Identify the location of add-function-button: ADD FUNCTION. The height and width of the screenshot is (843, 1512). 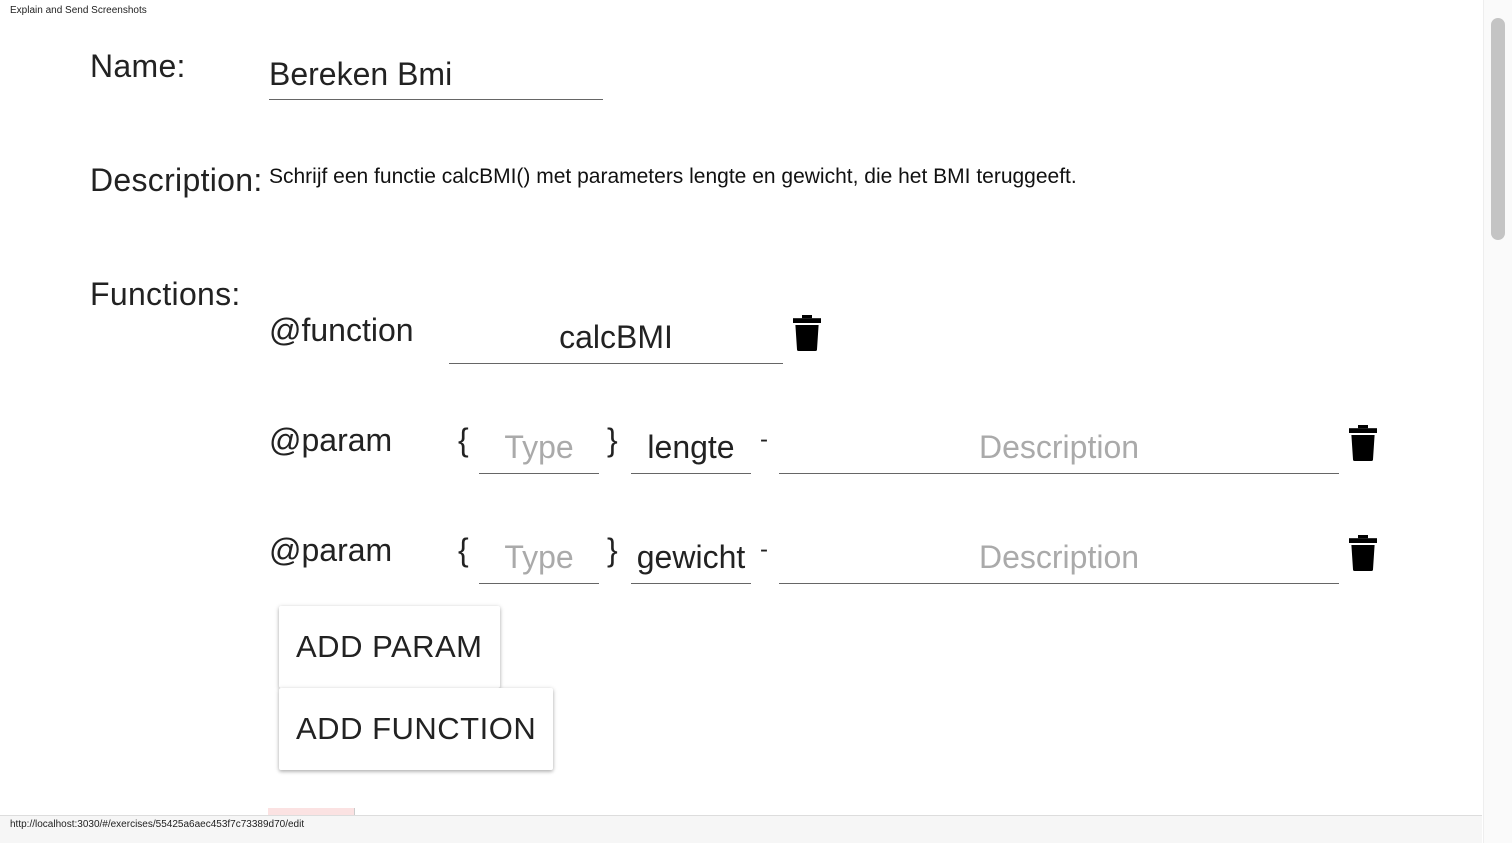
(416, 729).